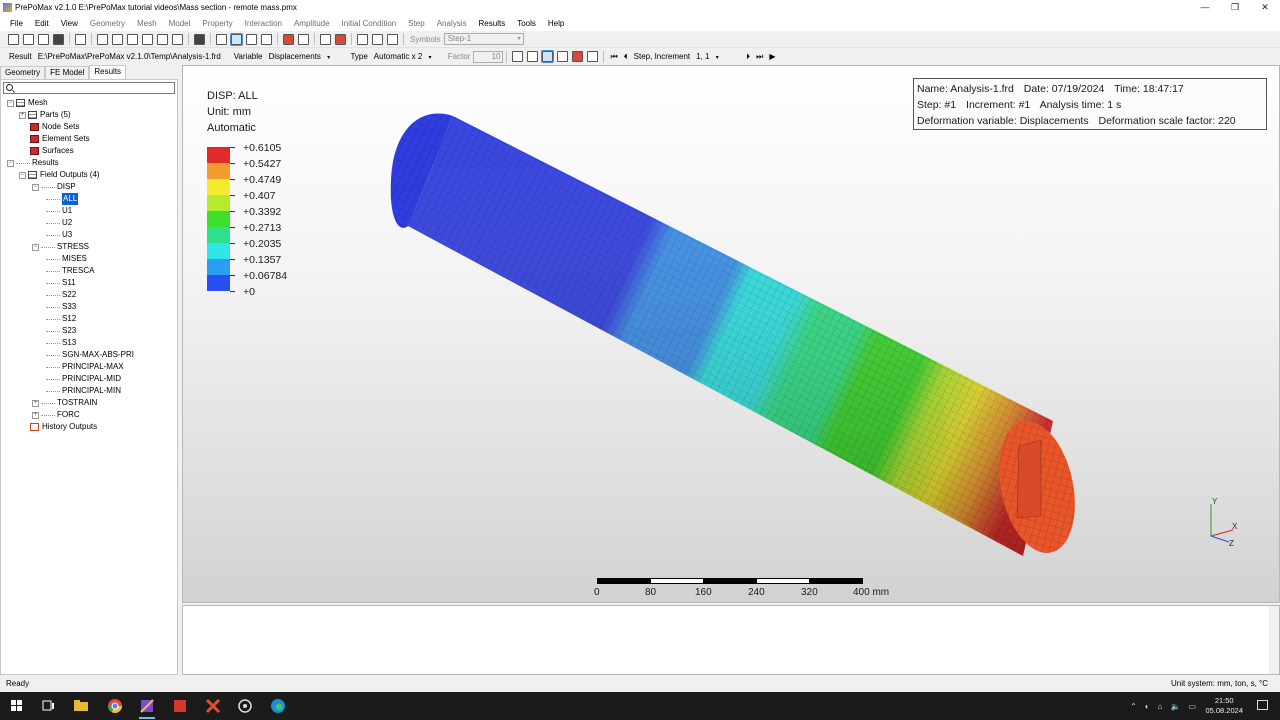 The image size is (1280, 720). What do you see at coordinates (59, 223) in the screenshot?
I see `tree-item-u2: U2` at bounding box center [59, 223].